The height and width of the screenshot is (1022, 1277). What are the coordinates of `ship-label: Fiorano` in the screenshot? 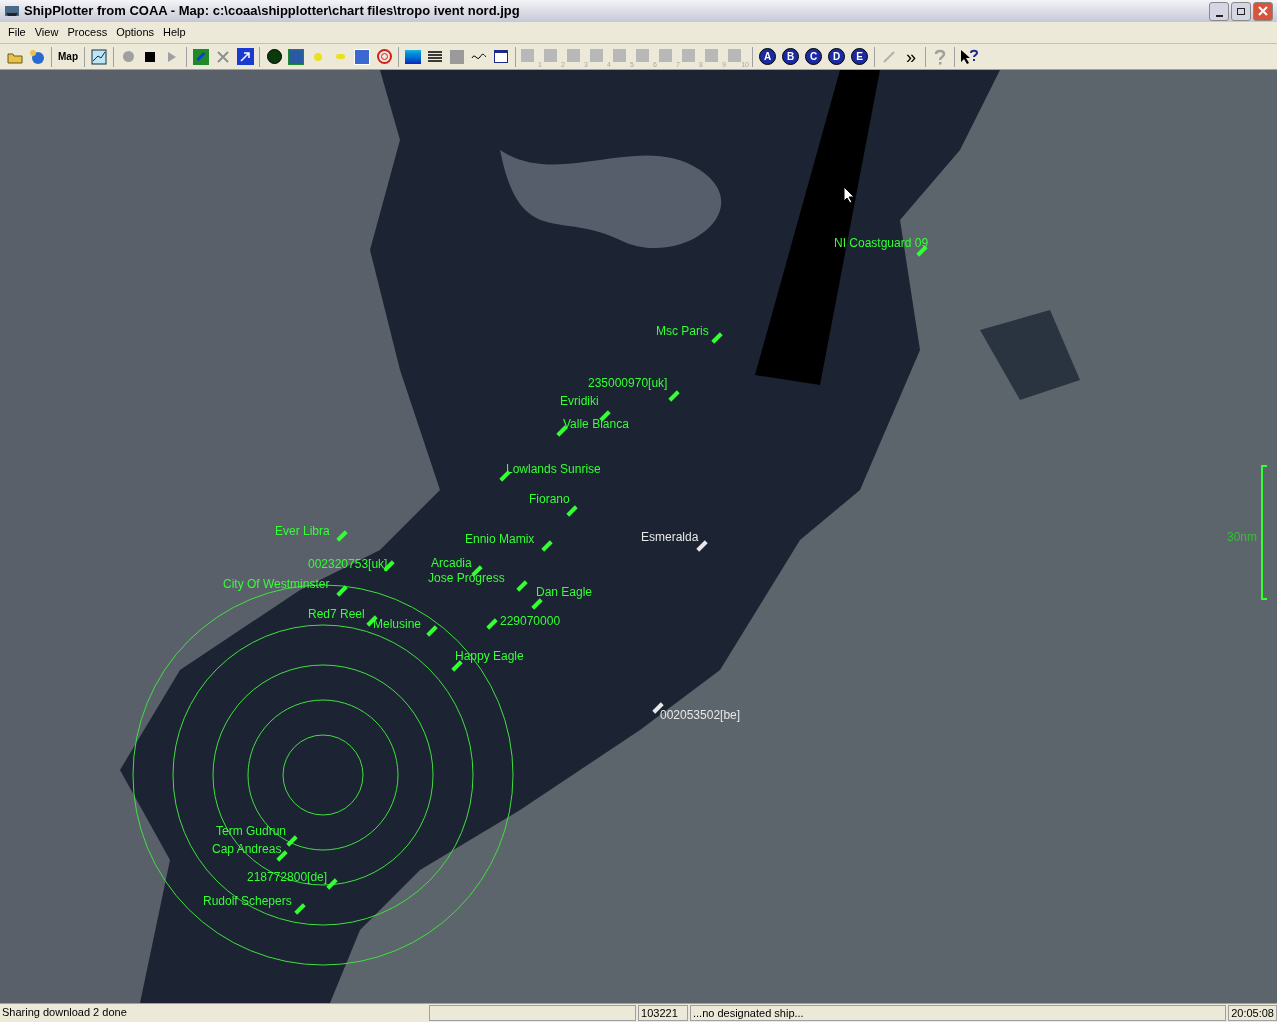 It's located at (549, 499).